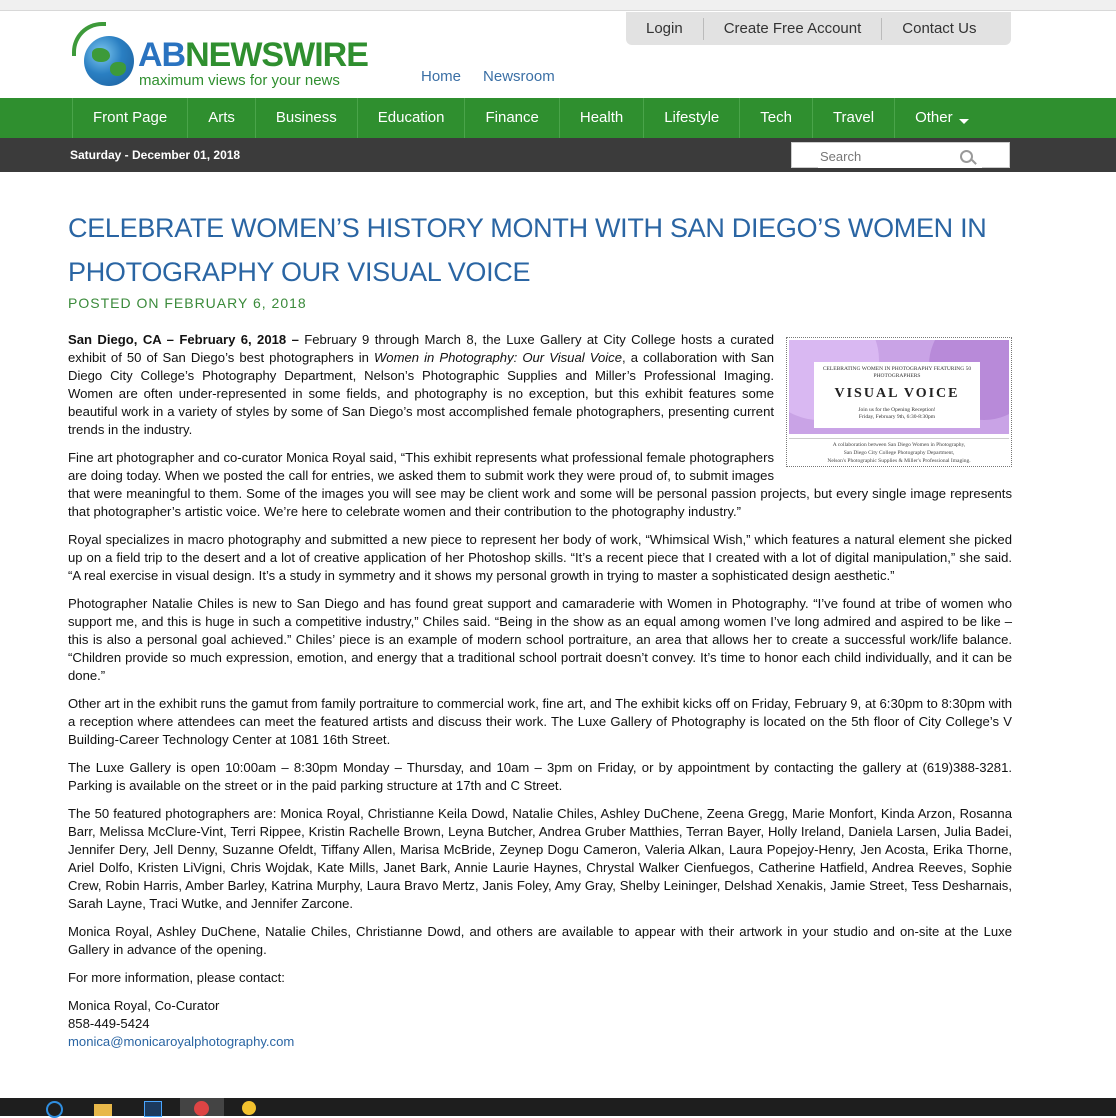 Image resolution: width=1116 pixels, height=1118 pixels. I want to click on current-date: Saturday - December 01, 2018, so click(155, 155).